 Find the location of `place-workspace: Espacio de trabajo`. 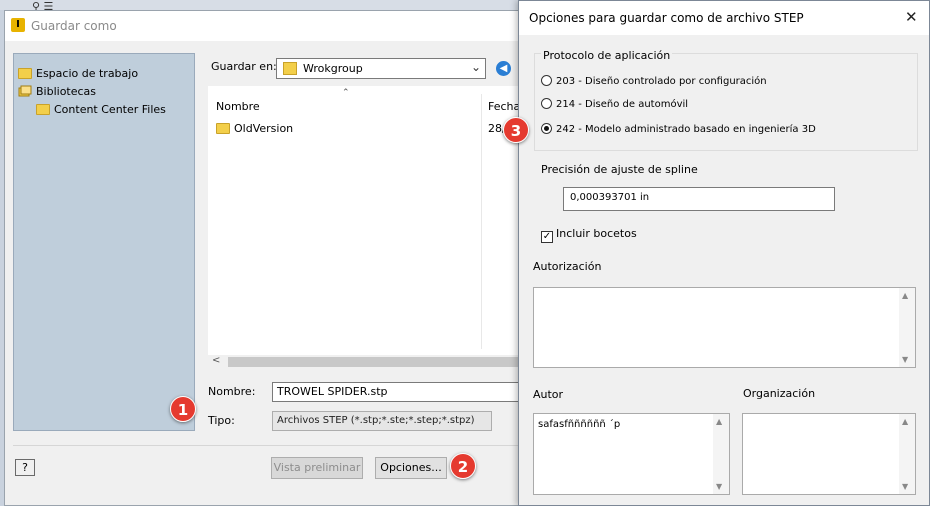

place-workspace: Espacio de trabajo is located at coordinates (78, 74).